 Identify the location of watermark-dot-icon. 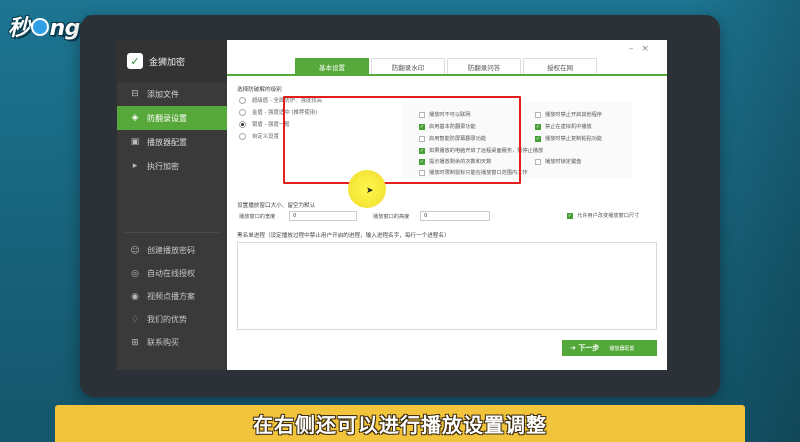
(39, 27).